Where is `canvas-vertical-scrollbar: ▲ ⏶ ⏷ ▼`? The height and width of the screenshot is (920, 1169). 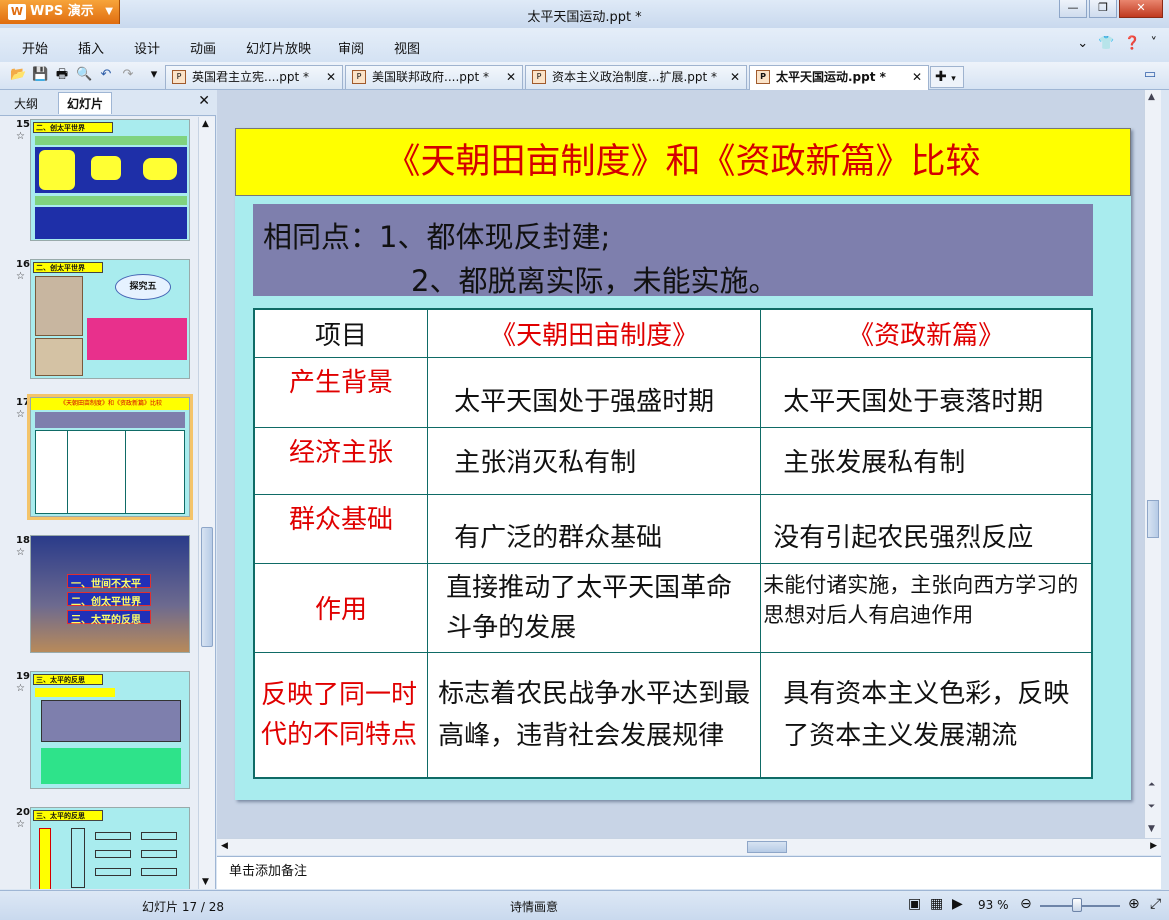
canvas-vertical-scrollbar: ▲ ⏶ ⏷ ▼ is located at coordinates (1152, 464).